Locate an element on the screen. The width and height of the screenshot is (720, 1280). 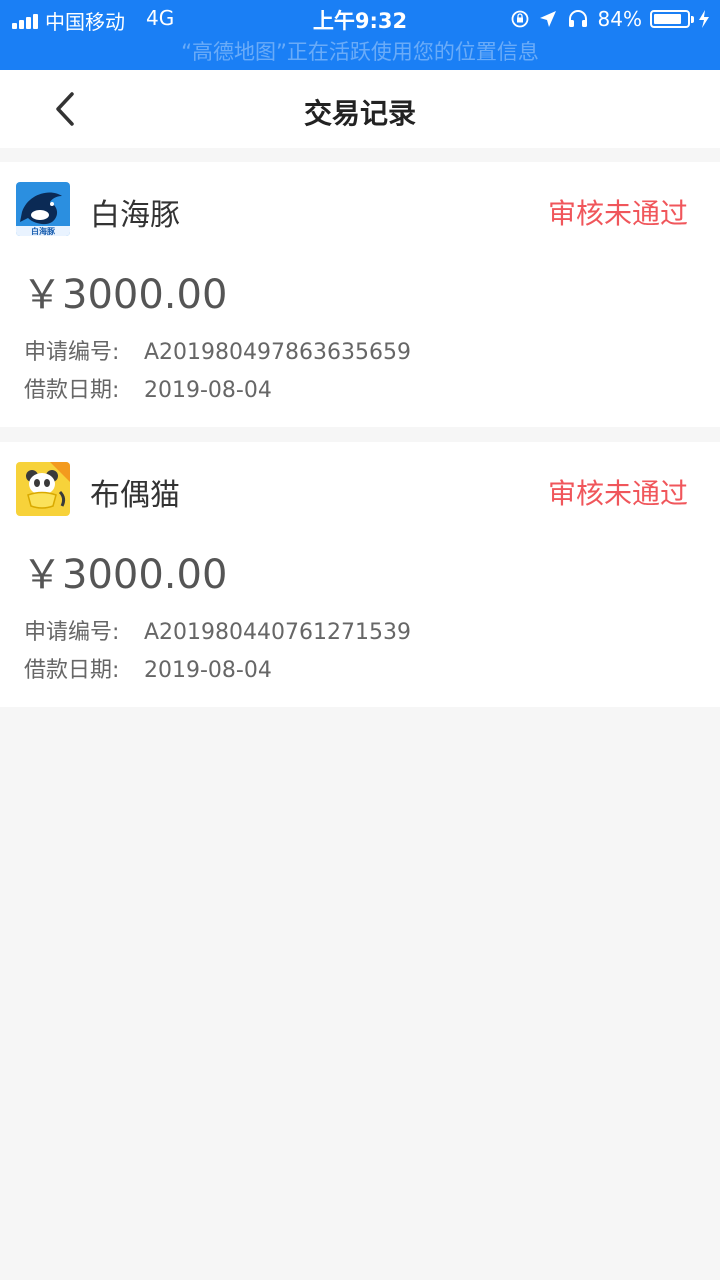
application-number-row: 申请编号: A201980440761271539 is located at coordinates (217, 630).